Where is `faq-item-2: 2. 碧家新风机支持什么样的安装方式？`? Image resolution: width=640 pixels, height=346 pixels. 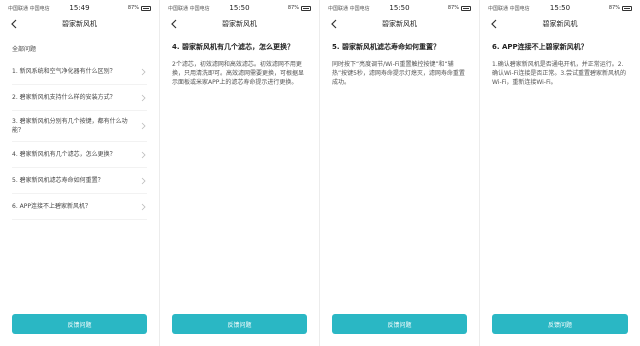 faq-item-2: 2. 碧家新风机支持什么样的安装方式？ is located at coordinates (79, 98).